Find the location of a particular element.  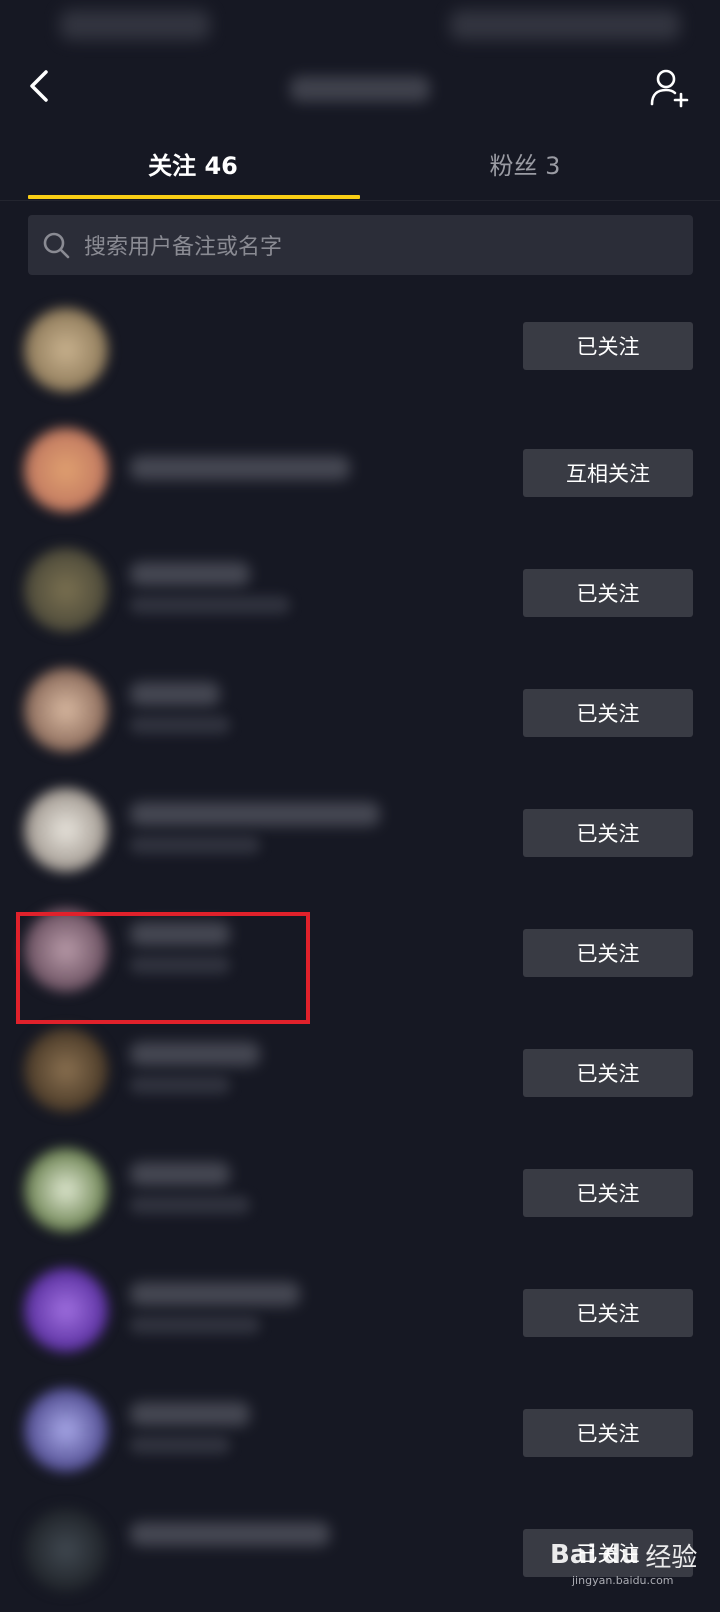

nav-title-blurred is located at coordinates (360, 89).